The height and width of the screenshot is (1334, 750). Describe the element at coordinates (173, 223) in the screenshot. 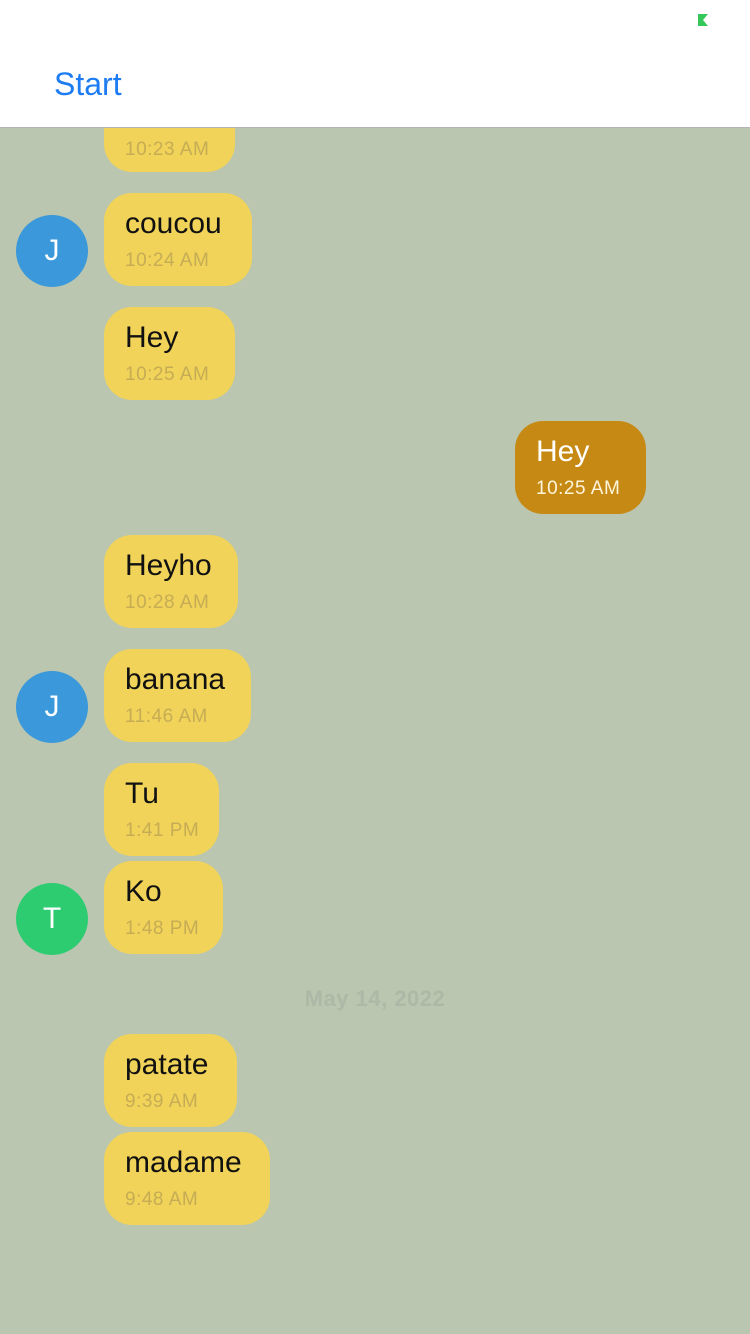

I see `message-text: coucou` at that location.